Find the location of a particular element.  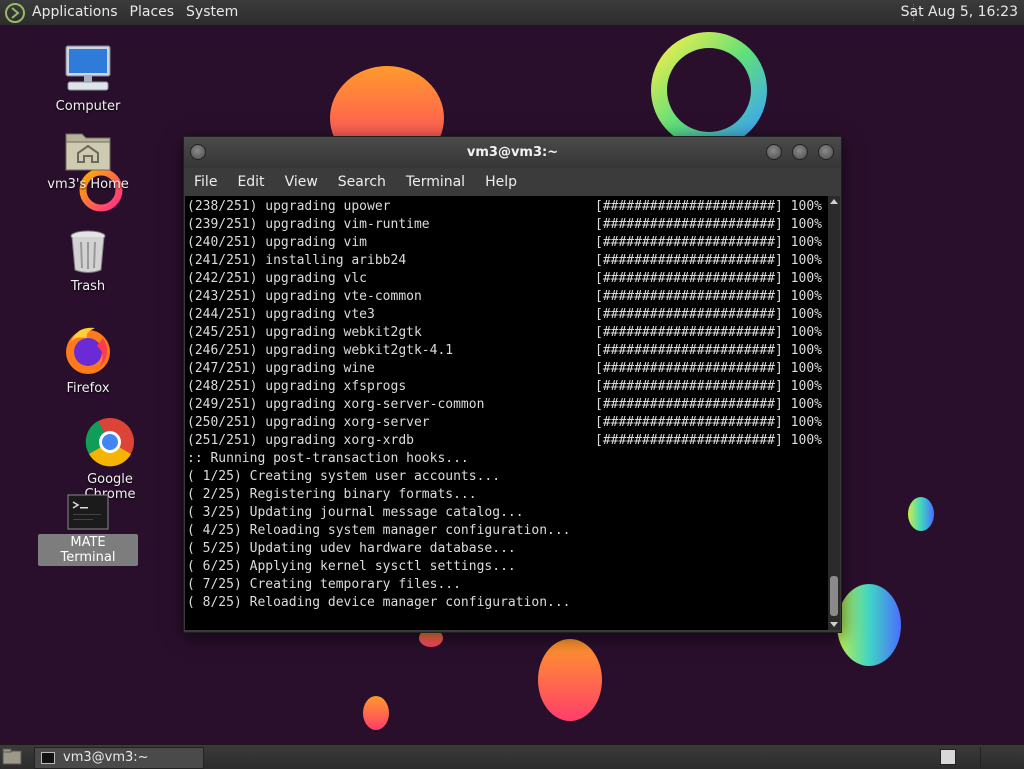

trash-icon is located at coordinates (88, 251).